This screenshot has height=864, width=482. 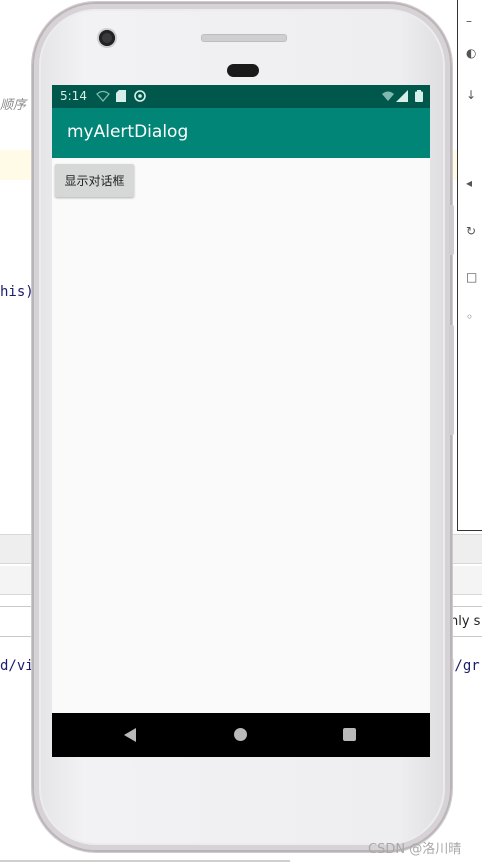 What do you see at coordinates (471, 183) in the screenshot?
I see `back-icon: ◂` at bounding box center [471, 183].